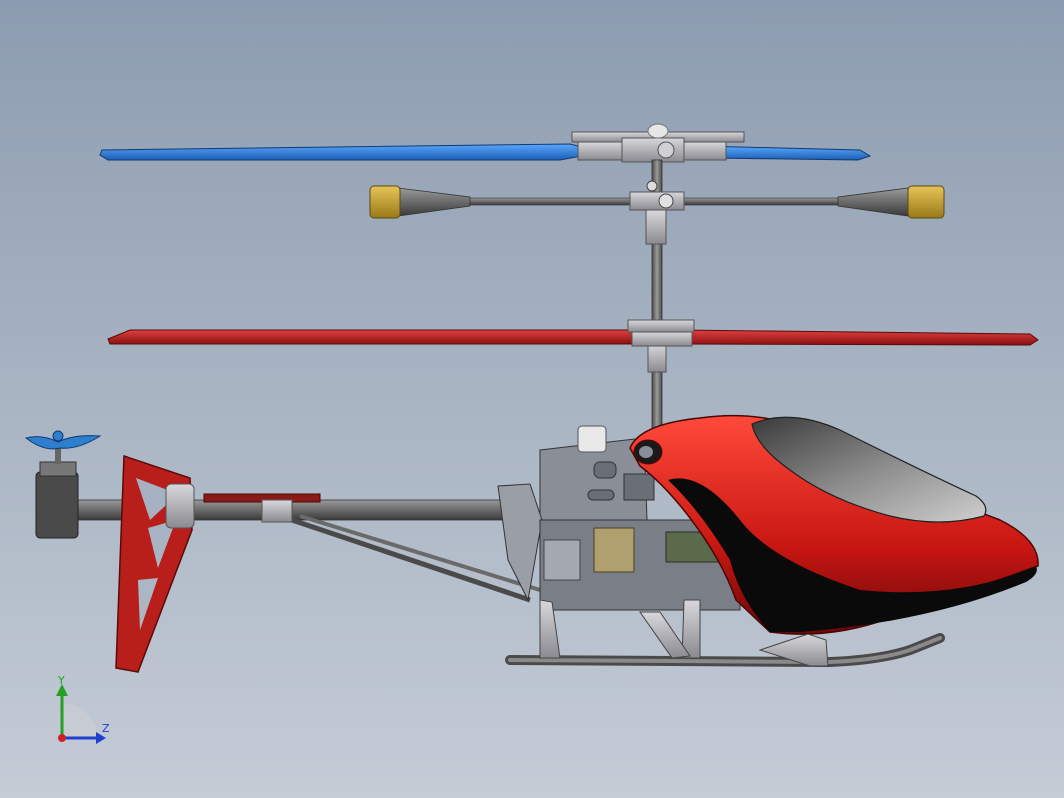 This screenshot has height=798, width=1064. Describe the element at coordinates (573, 337) in the screenshot. I see `lower-rotor-blades` at that location.